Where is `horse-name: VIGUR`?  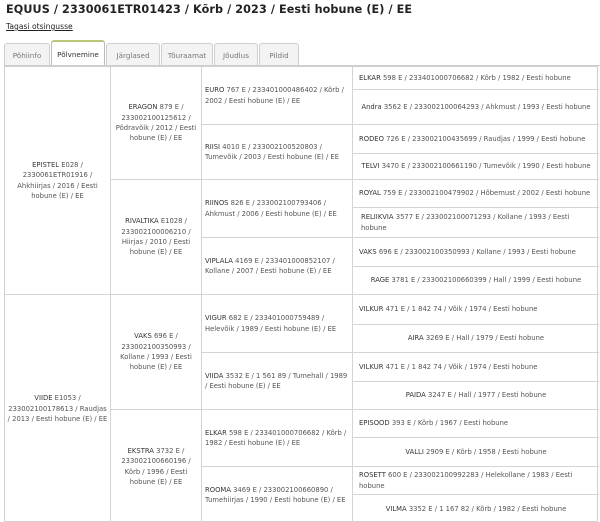 horse-name: VIGUR is located at coordinates (216, 318).